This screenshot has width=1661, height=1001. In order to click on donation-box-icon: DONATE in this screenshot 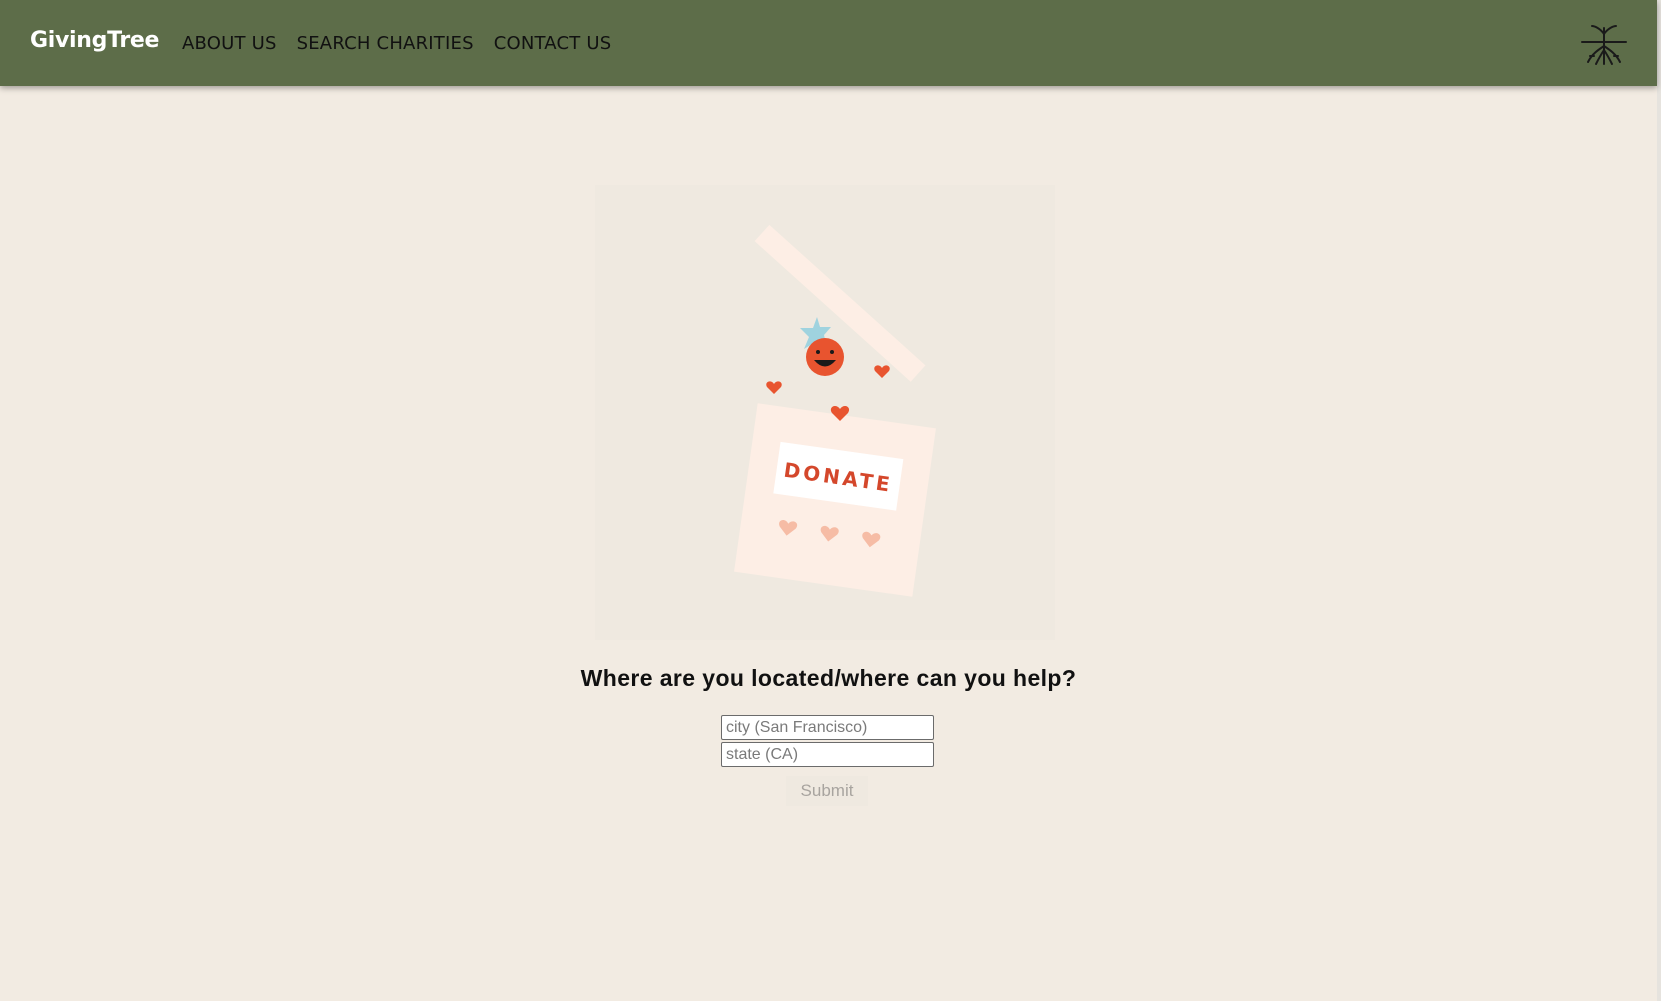, I will do `click(825, 412)`.